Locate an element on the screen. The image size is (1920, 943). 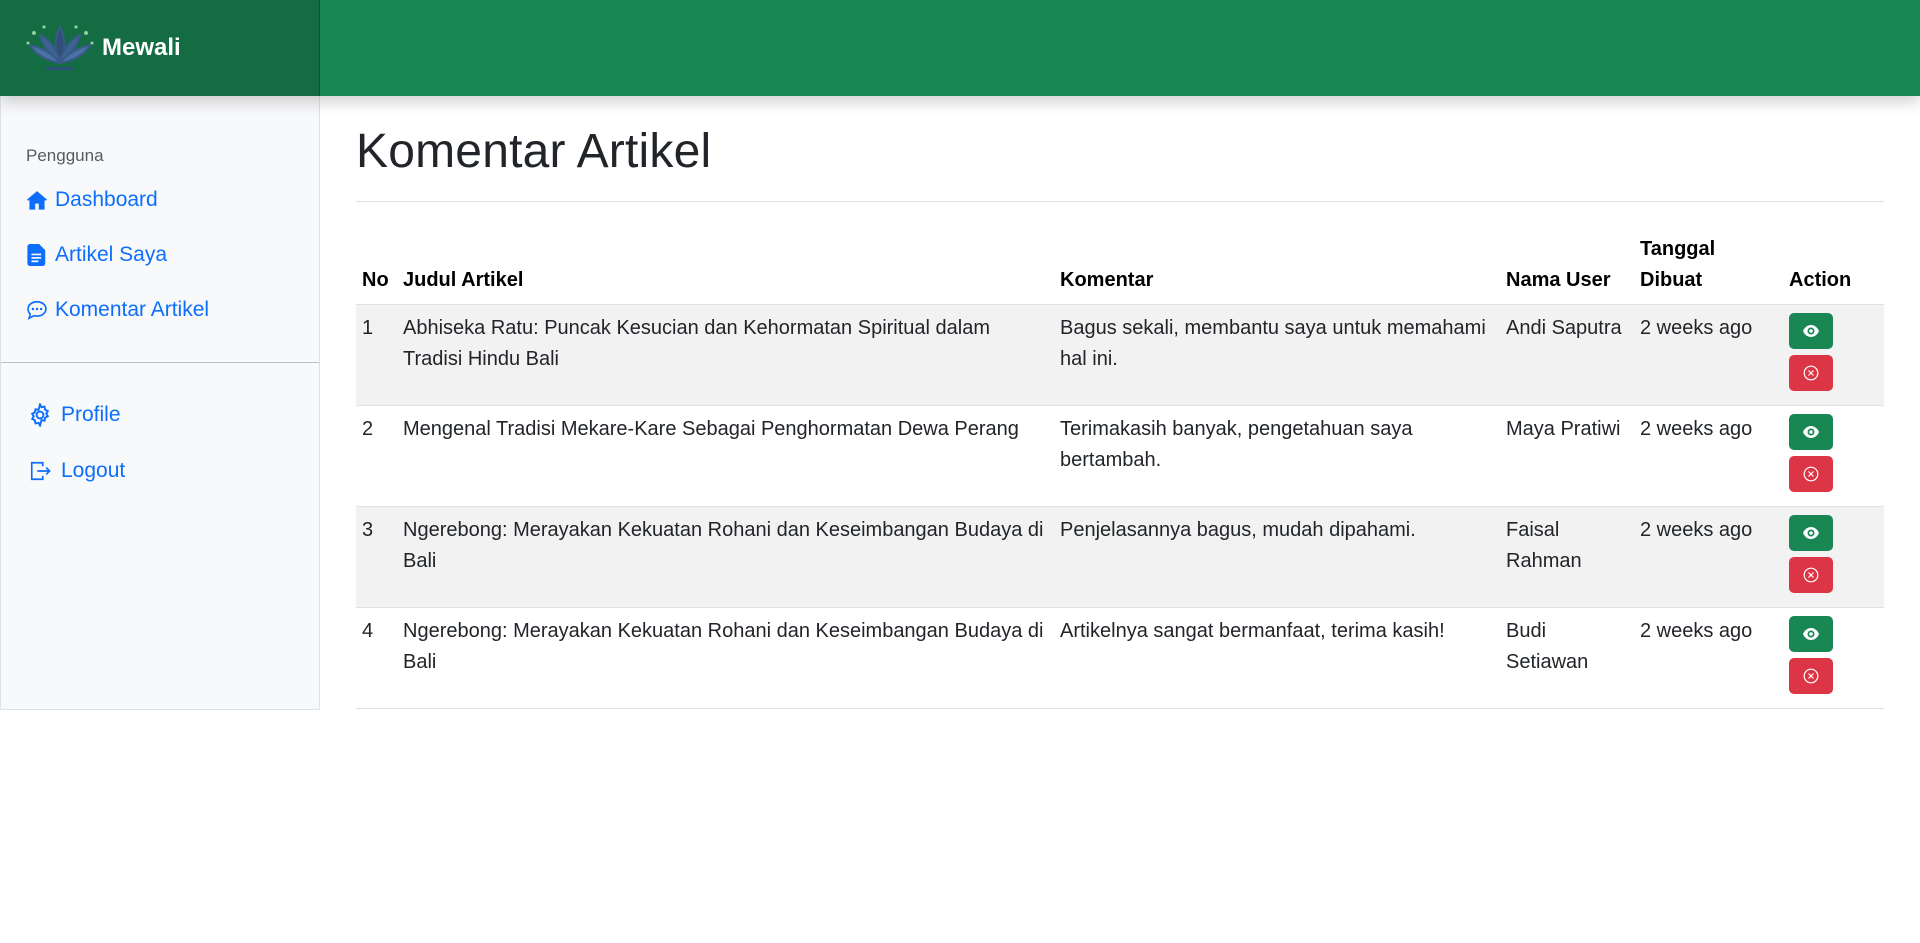
sidebar-item-komentar-artikel: Komentar Artikel is located at coordinates (117, 310).